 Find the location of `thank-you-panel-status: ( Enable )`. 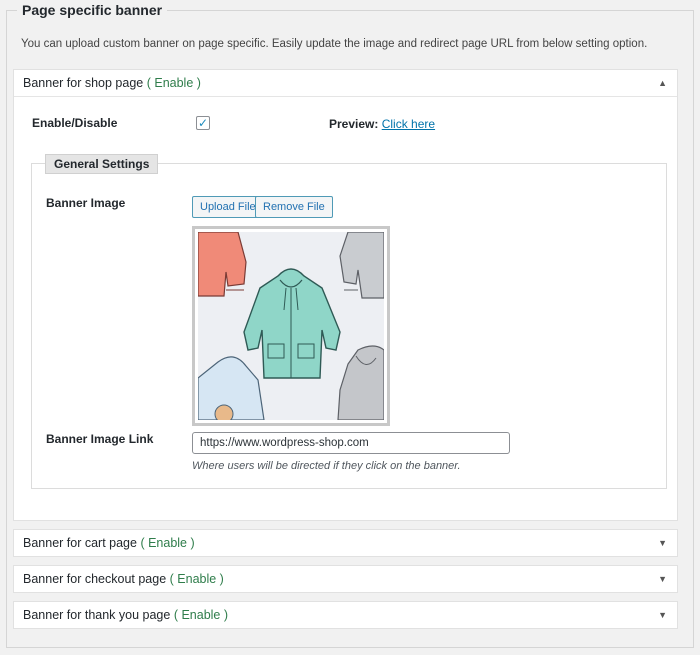

thank-you-panel-status: ( Enable ) is located at coordinates (201, 615).